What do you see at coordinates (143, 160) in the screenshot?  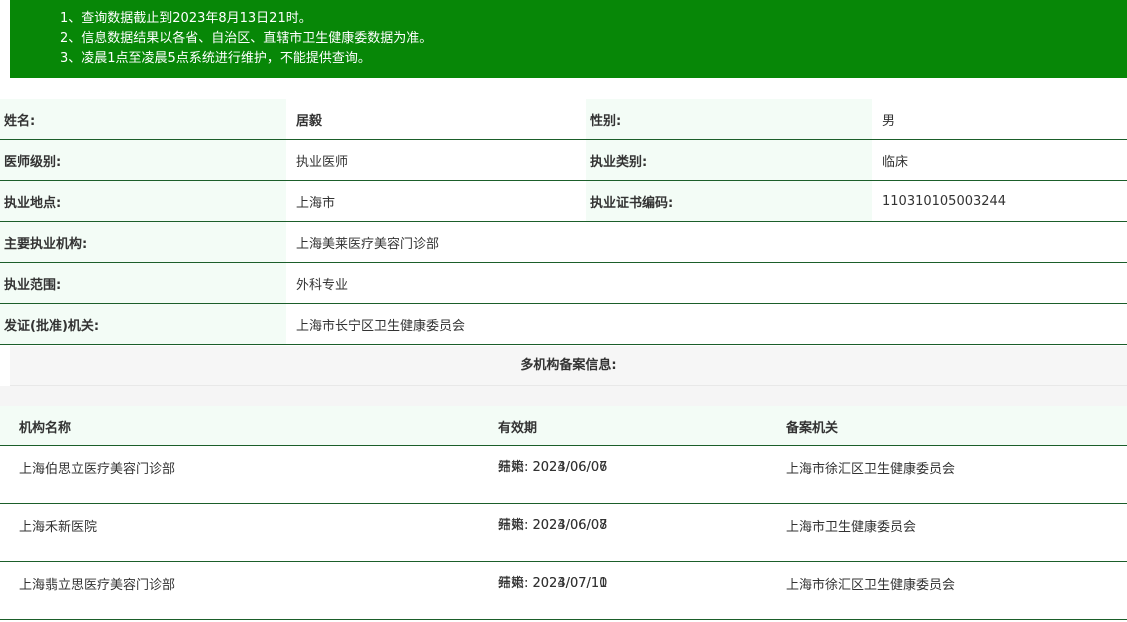 I see `level-label: 医师级别:` at bounding box center [143, 160].